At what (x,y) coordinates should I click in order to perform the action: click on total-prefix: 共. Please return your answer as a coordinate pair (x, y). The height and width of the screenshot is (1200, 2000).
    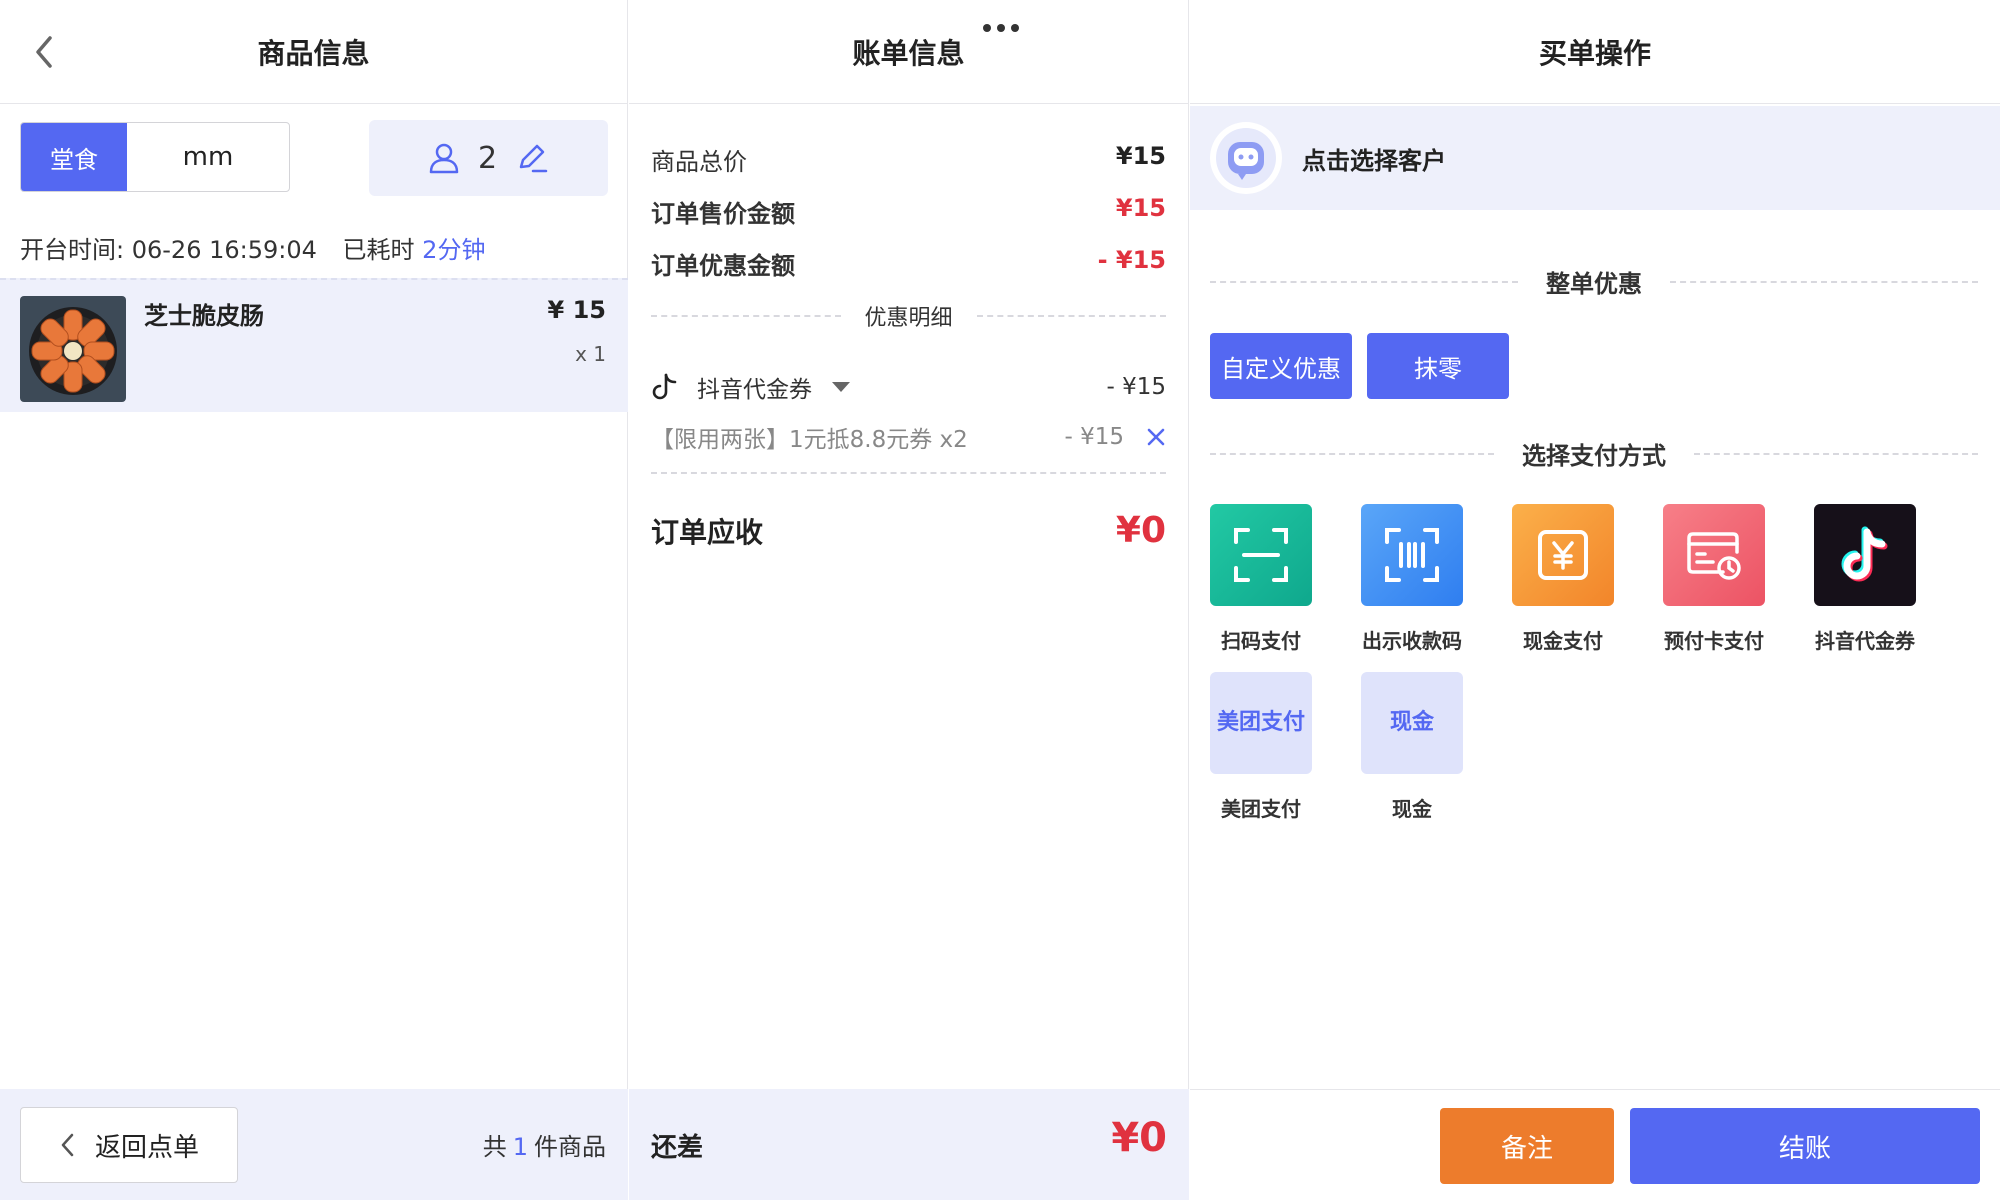
    Looking at the image, I should click on (494, 1147).